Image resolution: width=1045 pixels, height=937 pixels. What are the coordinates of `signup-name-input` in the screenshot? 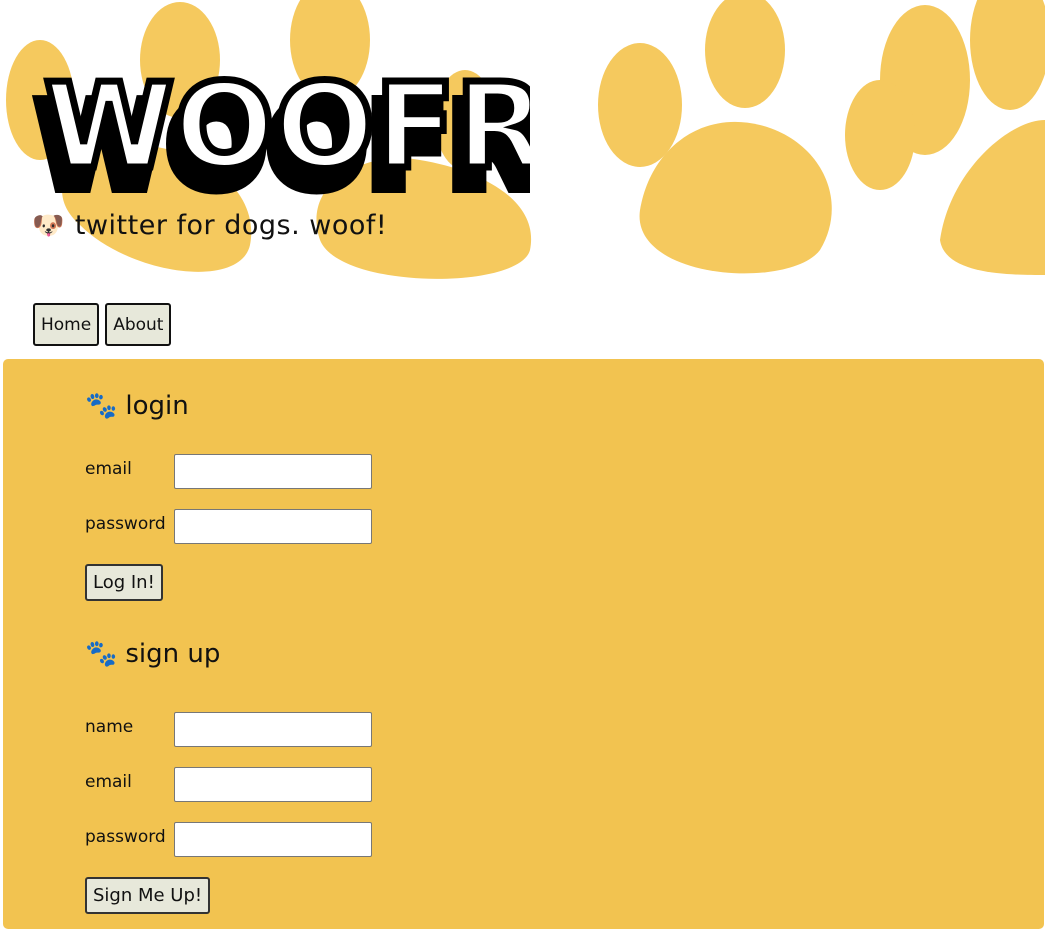 It's located at (273, 729).